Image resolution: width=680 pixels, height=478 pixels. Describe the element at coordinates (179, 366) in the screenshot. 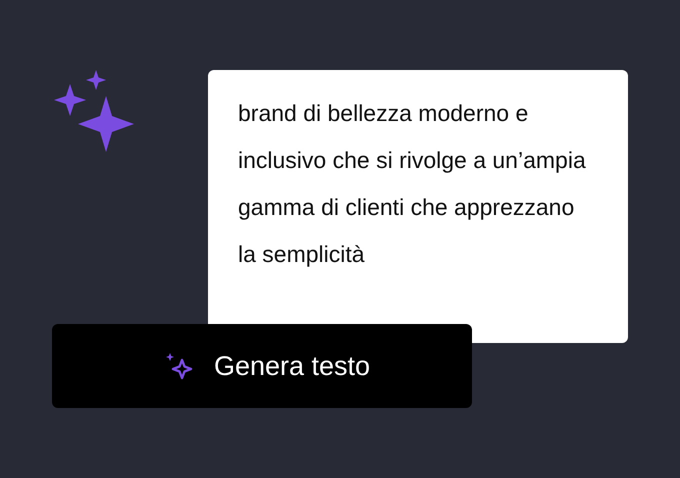

I see `sparkles-icon` at that location.